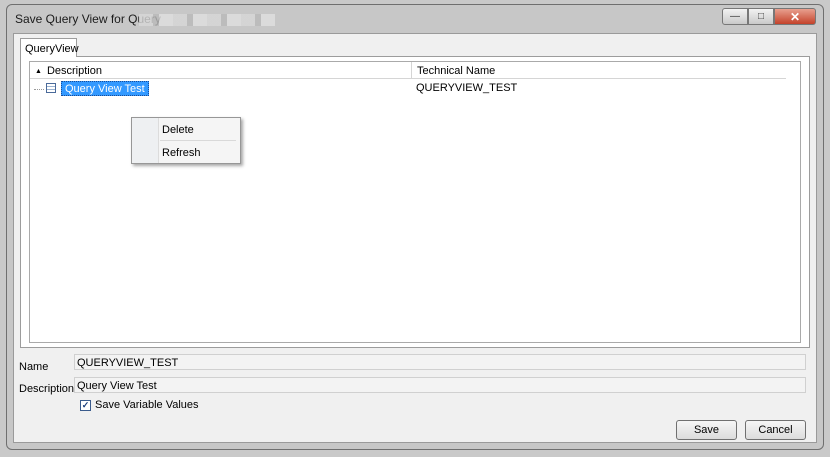 The height and width of the screenshot is (457, 830). I want to click on description-label: Description, so click(47, 389).